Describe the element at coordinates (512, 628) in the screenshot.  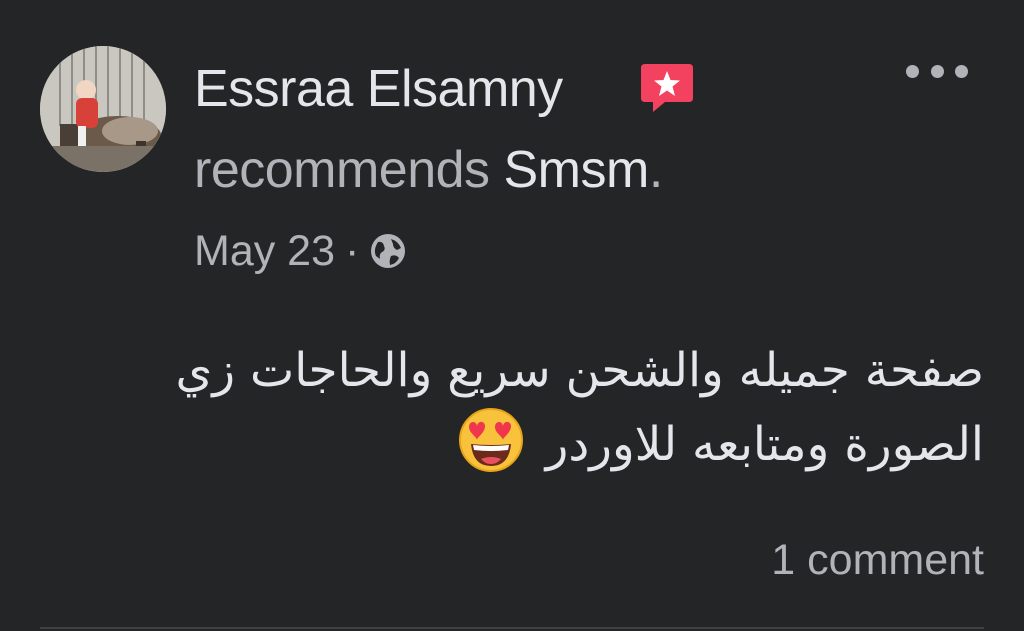
I see `divider` at that location.